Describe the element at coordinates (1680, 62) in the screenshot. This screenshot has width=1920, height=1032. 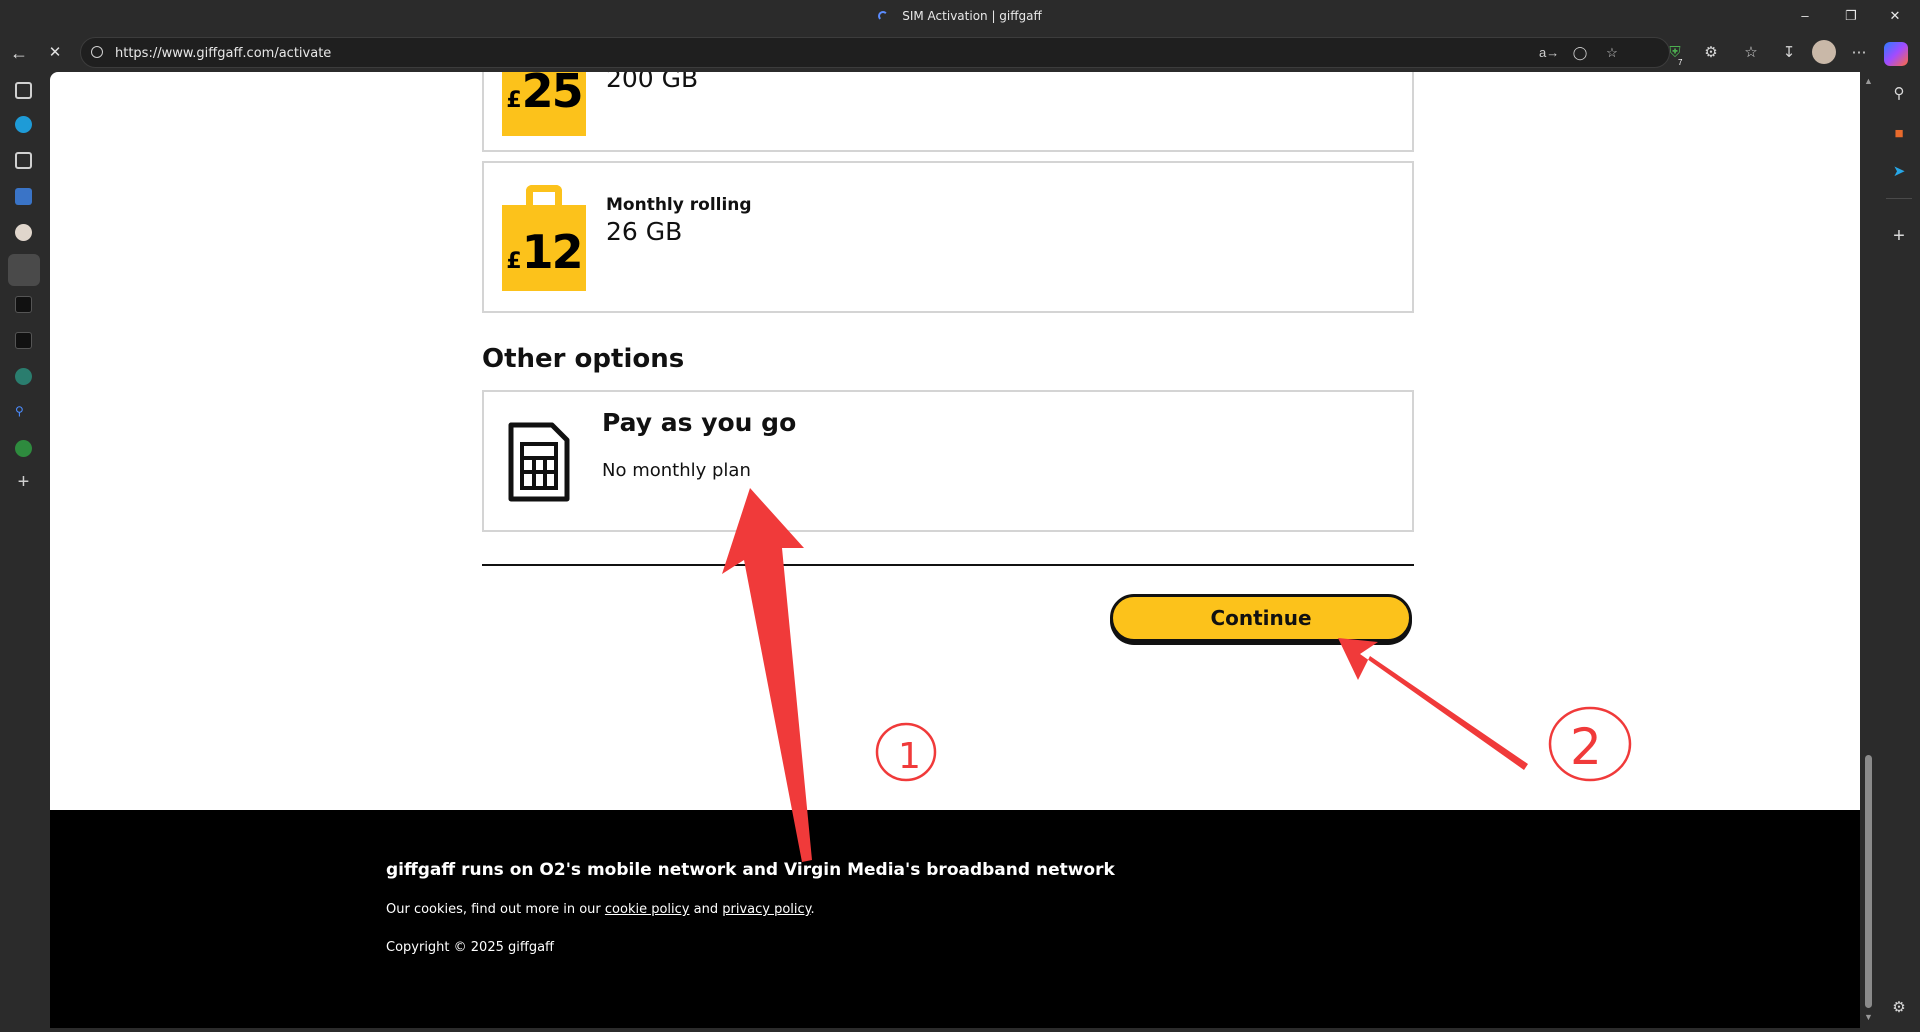
I see `extension-badge: 7` at that location.